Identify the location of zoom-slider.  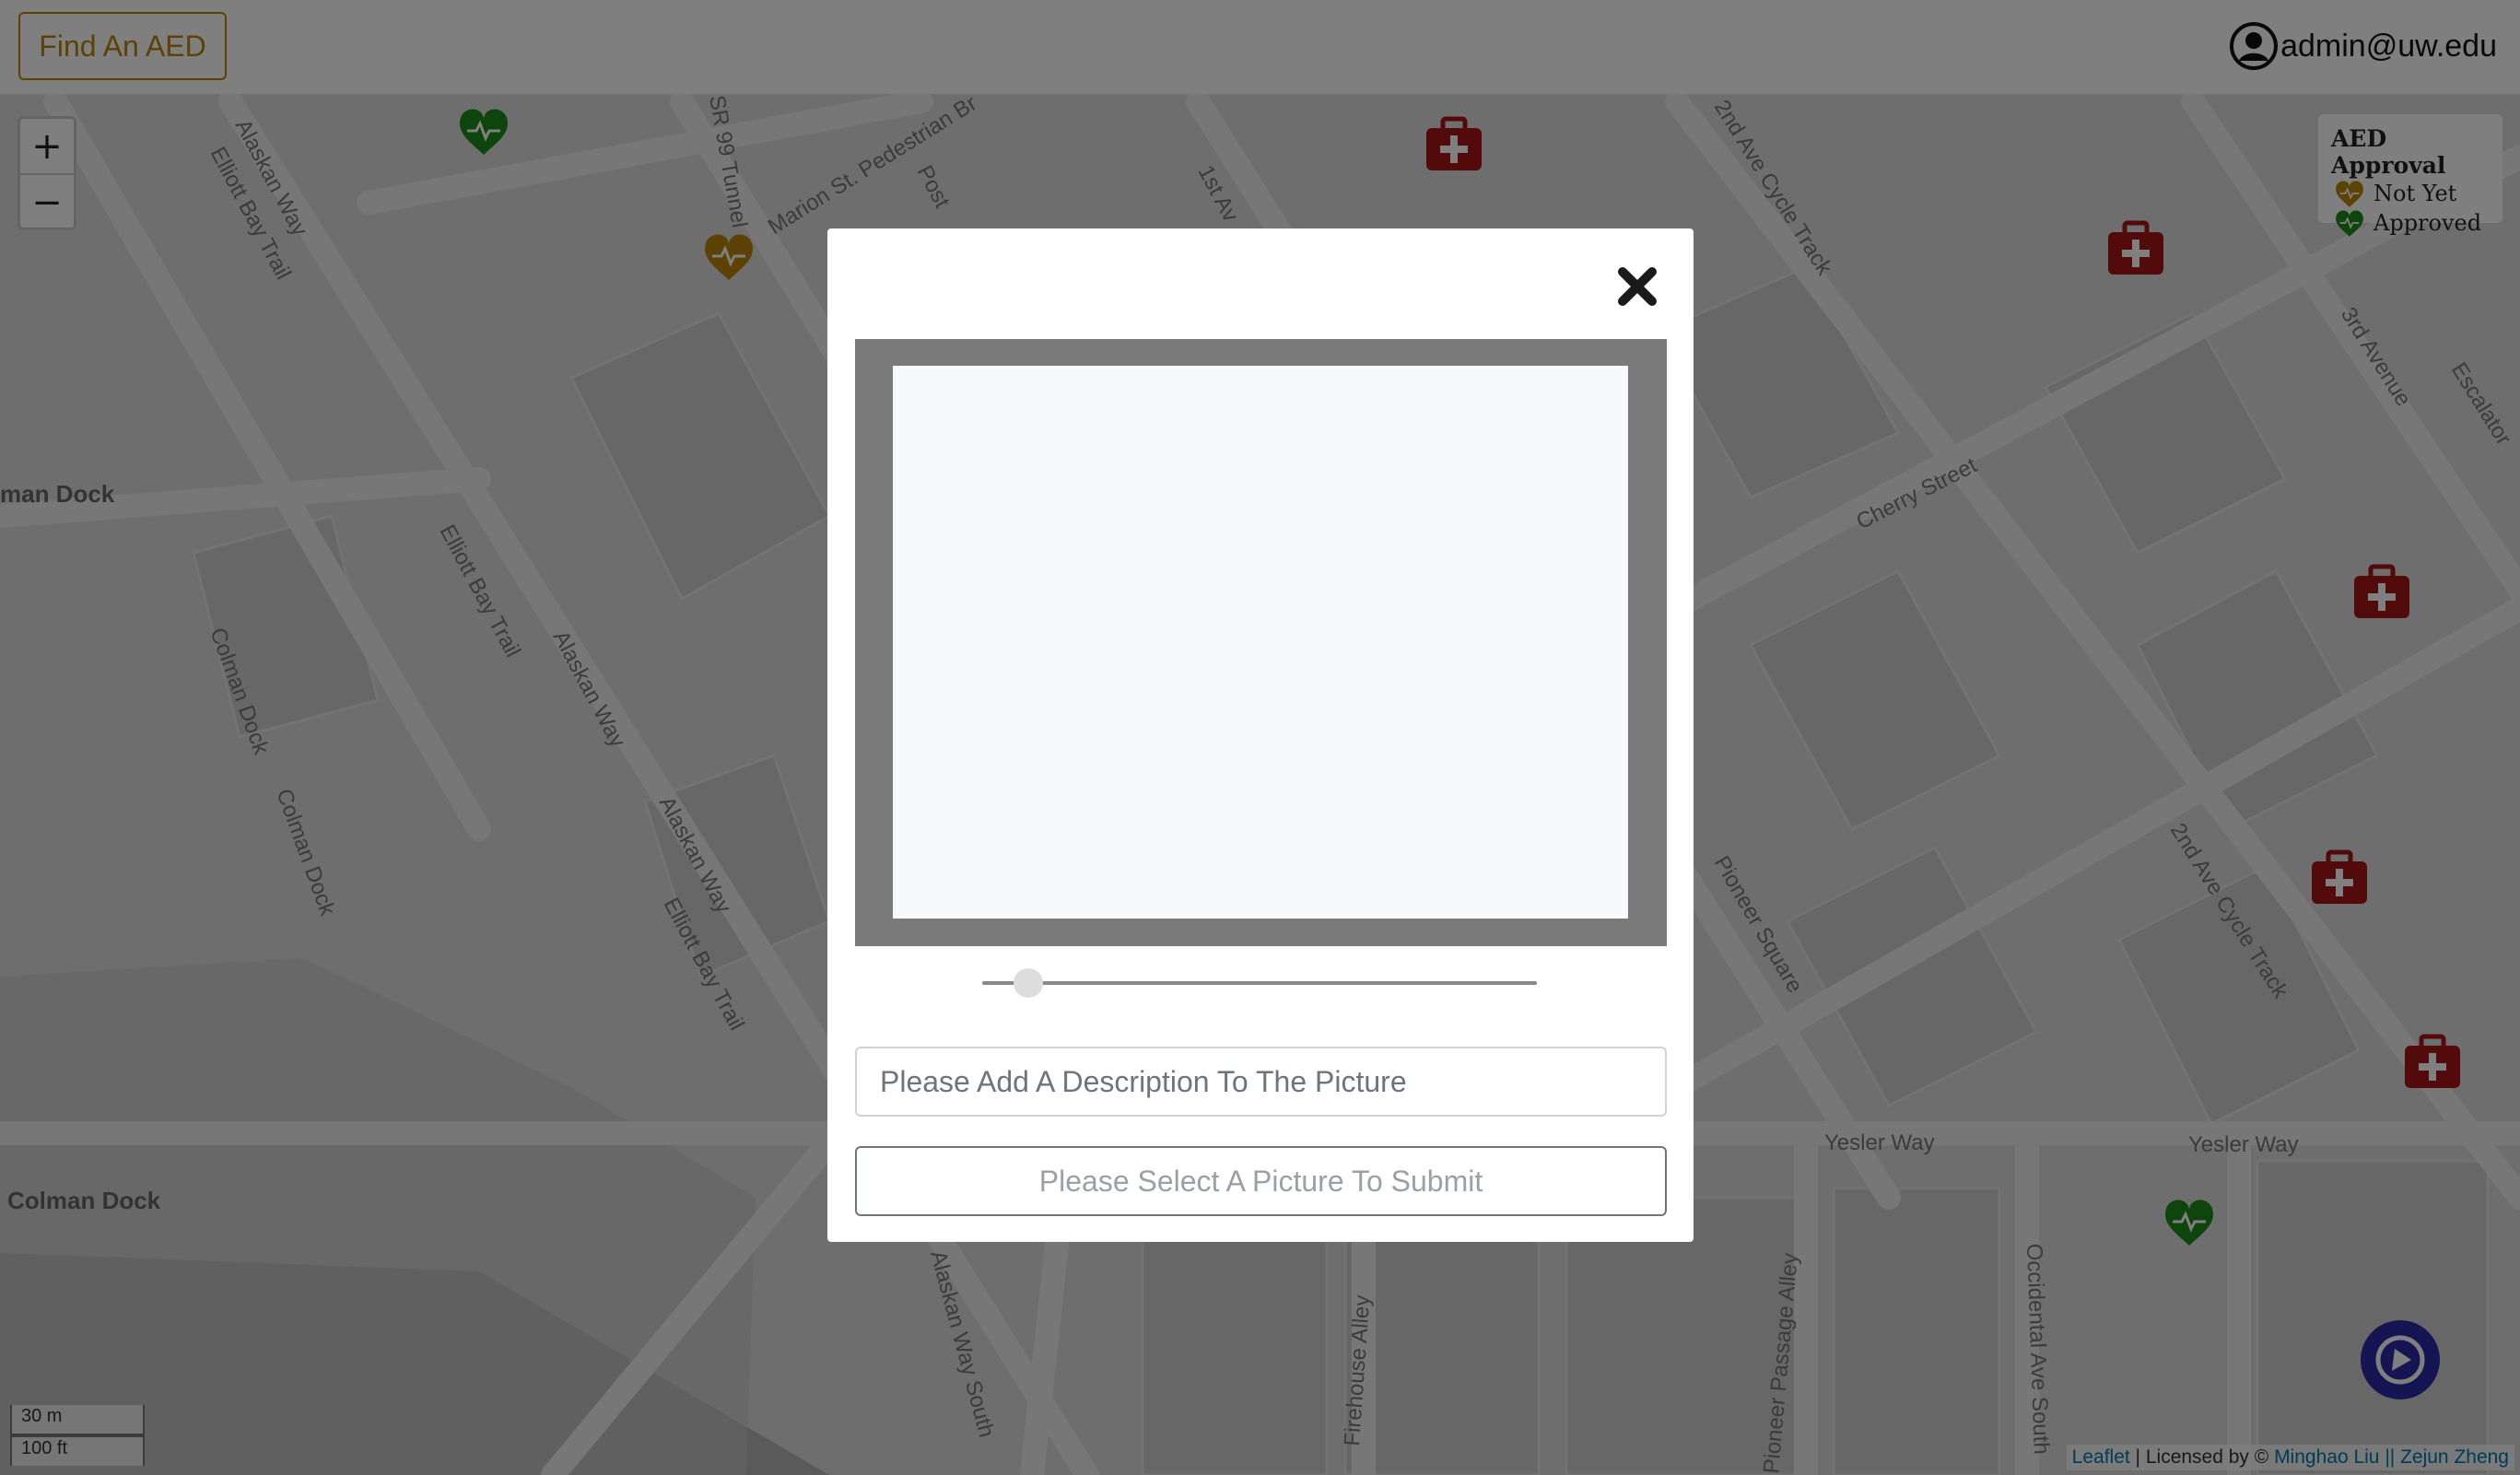
(1259, 983).